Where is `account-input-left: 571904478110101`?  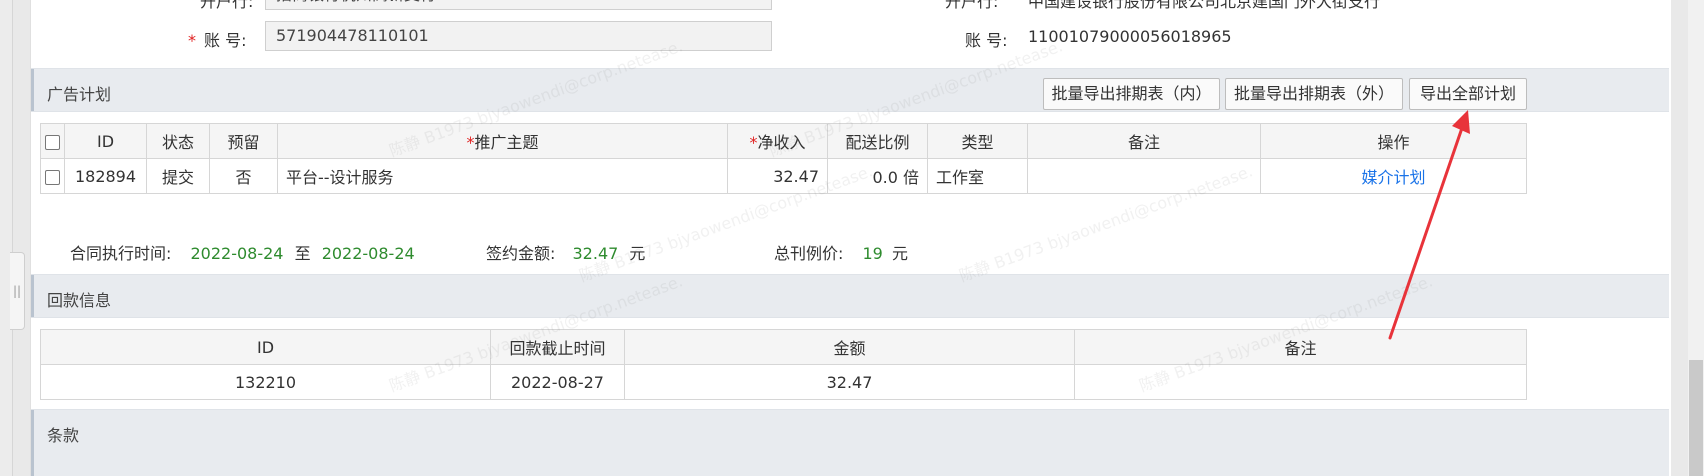
account-input-left: 571904478110101 is located at coordinates (518, 36).